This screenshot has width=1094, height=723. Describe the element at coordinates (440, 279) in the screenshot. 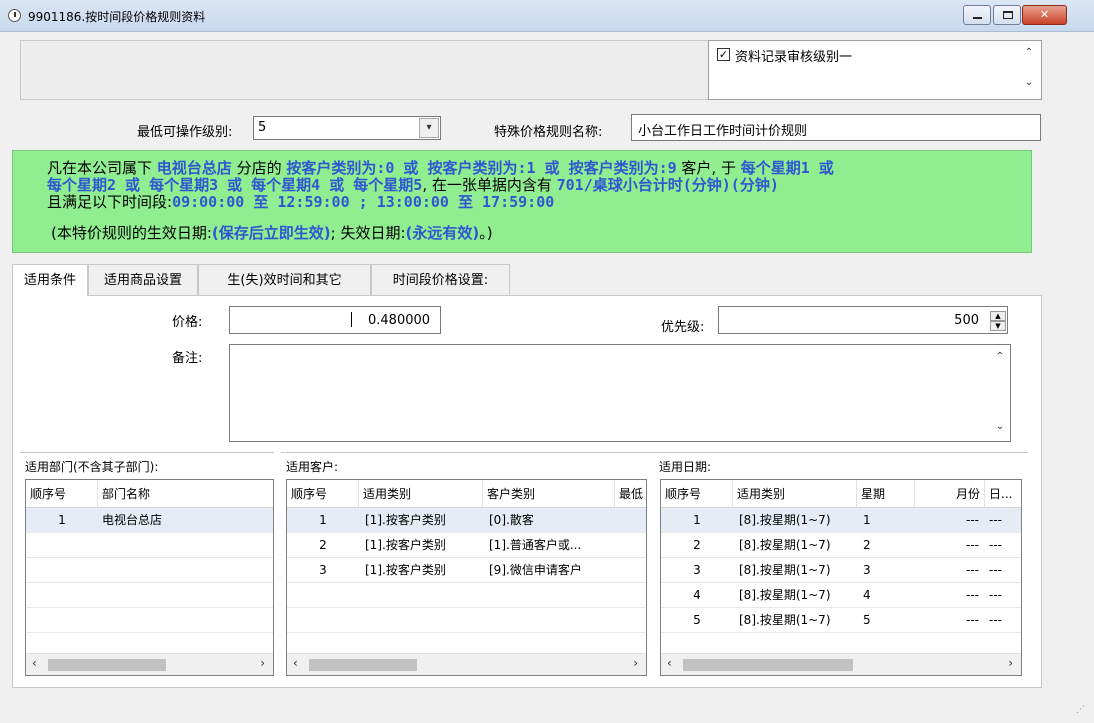

I see `tab-time-price: 时间段价格设置:` at that location.